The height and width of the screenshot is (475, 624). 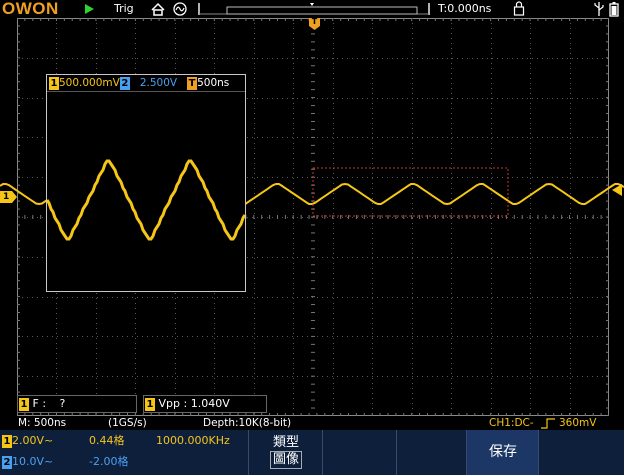 I want to click on ch1-badge: 1, so click(x=54, y=83).